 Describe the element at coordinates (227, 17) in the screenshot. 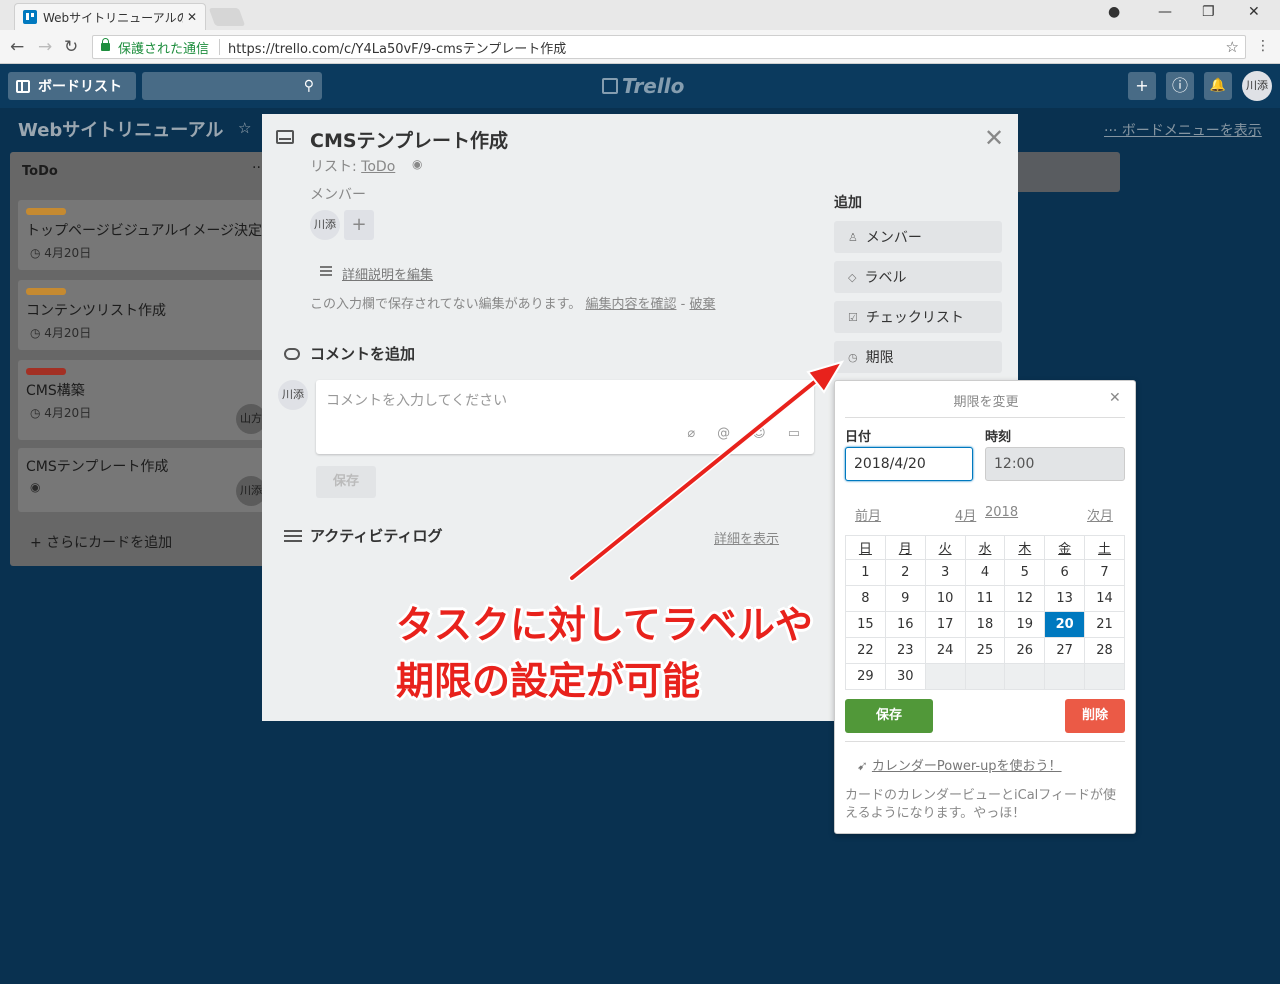

I see `new-tab-button` at that location.